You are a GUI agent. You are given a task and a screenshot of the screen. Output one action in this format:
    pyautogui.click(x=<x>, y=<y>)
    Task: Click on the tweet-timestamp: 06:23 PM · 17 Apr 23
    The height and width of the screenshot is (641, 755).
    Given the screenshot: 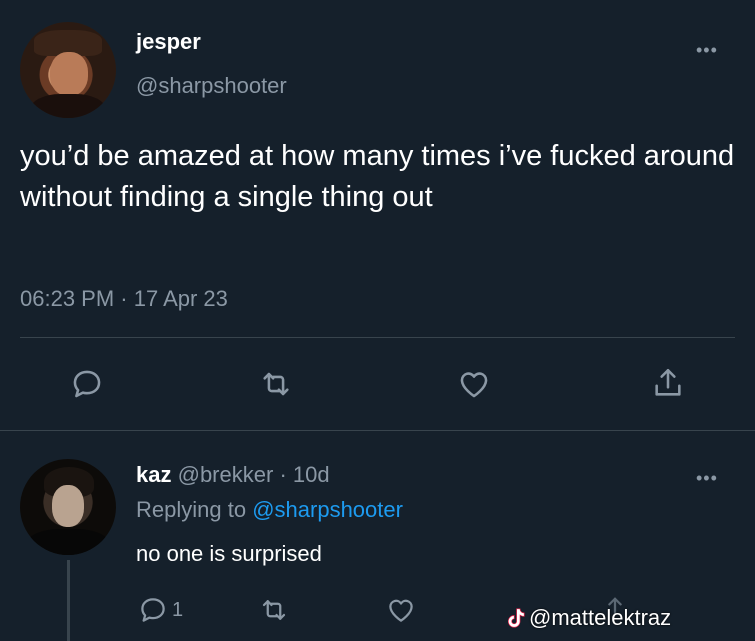 What is the action you would take?
    pyautogui.click(x=124, y=299)
    